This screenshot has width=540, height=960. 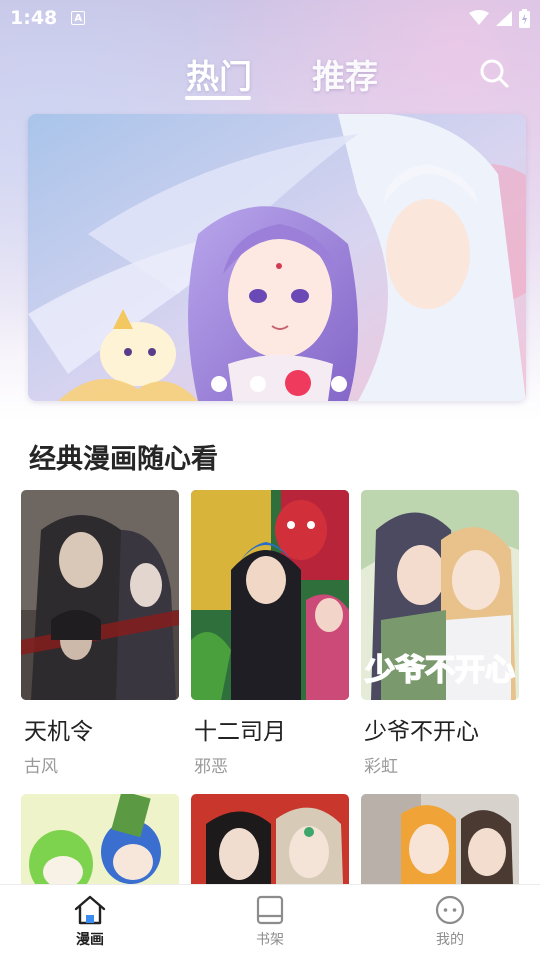 What do you see at coordinates (270, 18) in the screenshot?
I see `status-bar: 1:48 A` at bounding box center [270, 18].